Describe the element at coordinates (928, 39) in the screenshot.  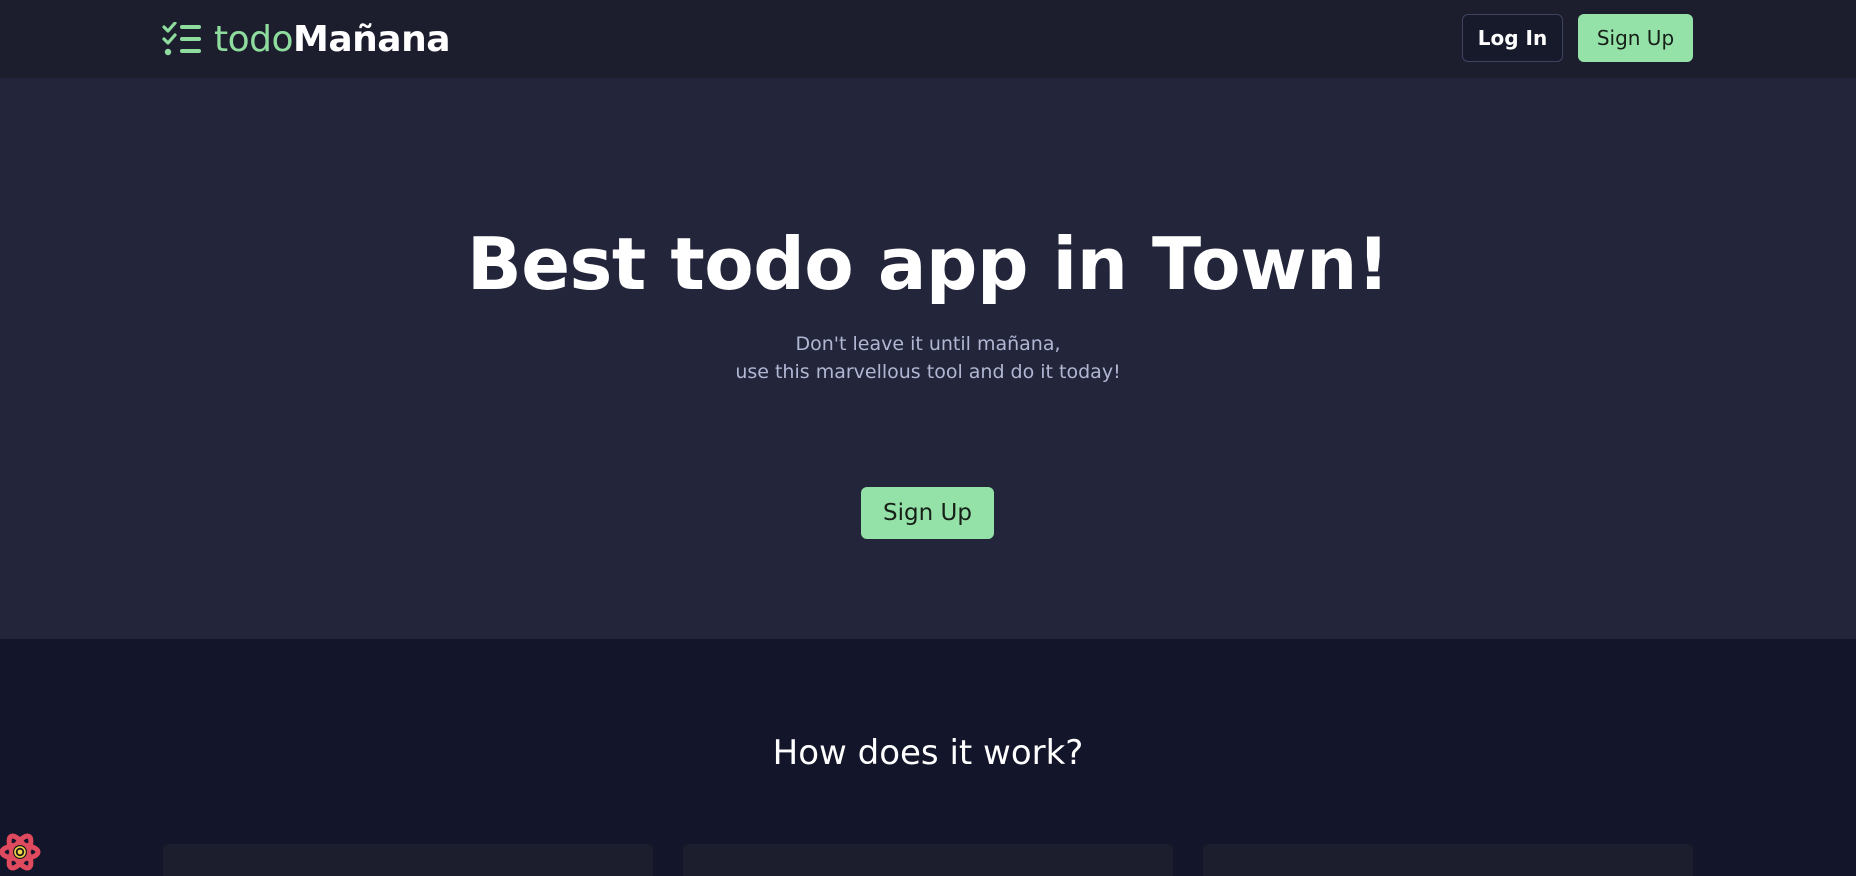
I see `top-navbar: todoMañana Log In Sign Up` at that location.